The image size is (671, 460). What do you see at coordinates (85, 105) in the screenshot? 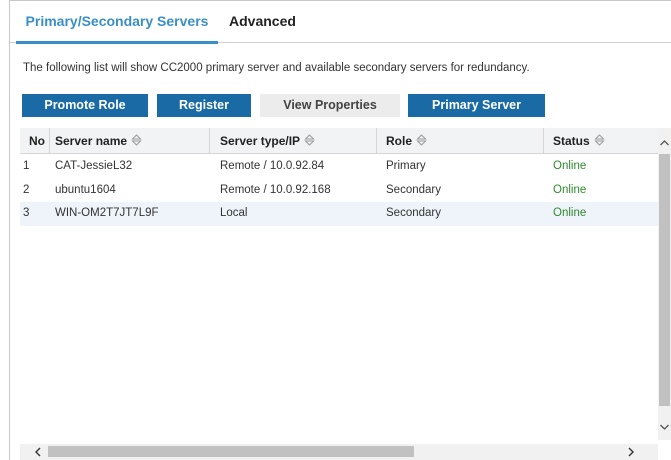
I see `promote-role-button: Promote Role` at bounding box center [85, 105].